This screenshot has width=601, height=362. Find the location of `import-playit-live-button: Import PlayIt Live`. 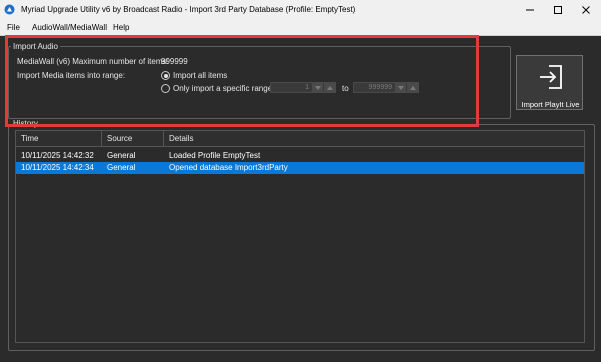

import-playit-live-button: Import PlayIt Live is located at coordinates (549, 82).